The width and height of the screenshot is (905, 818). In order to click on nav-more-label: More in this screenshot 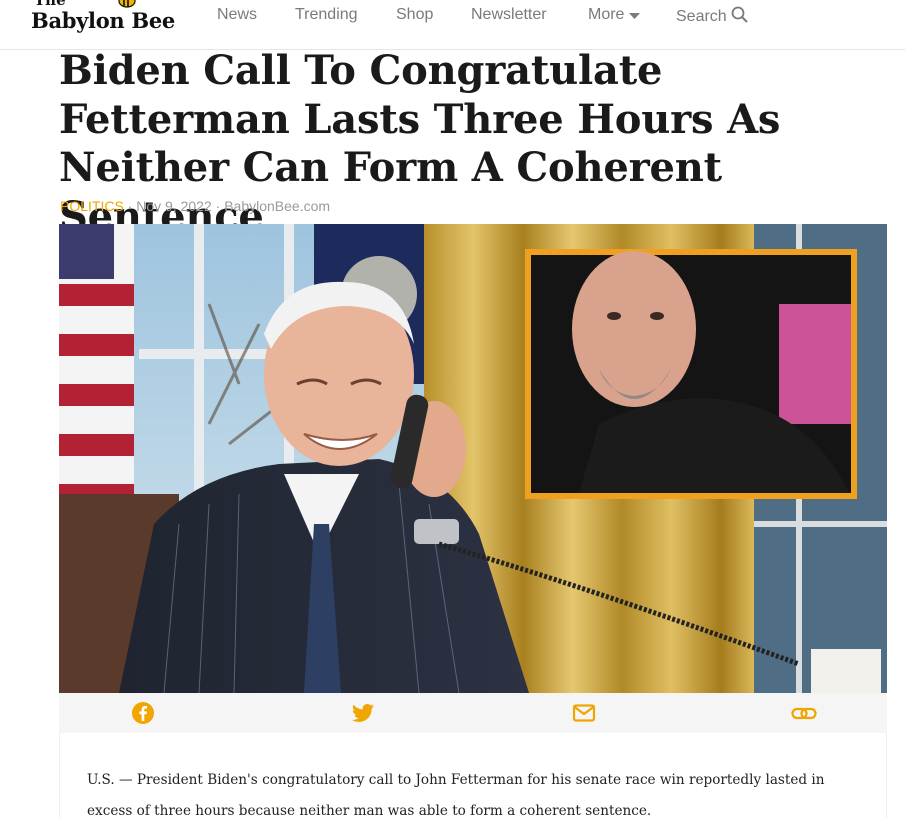, I will do `click(606, 14)`.